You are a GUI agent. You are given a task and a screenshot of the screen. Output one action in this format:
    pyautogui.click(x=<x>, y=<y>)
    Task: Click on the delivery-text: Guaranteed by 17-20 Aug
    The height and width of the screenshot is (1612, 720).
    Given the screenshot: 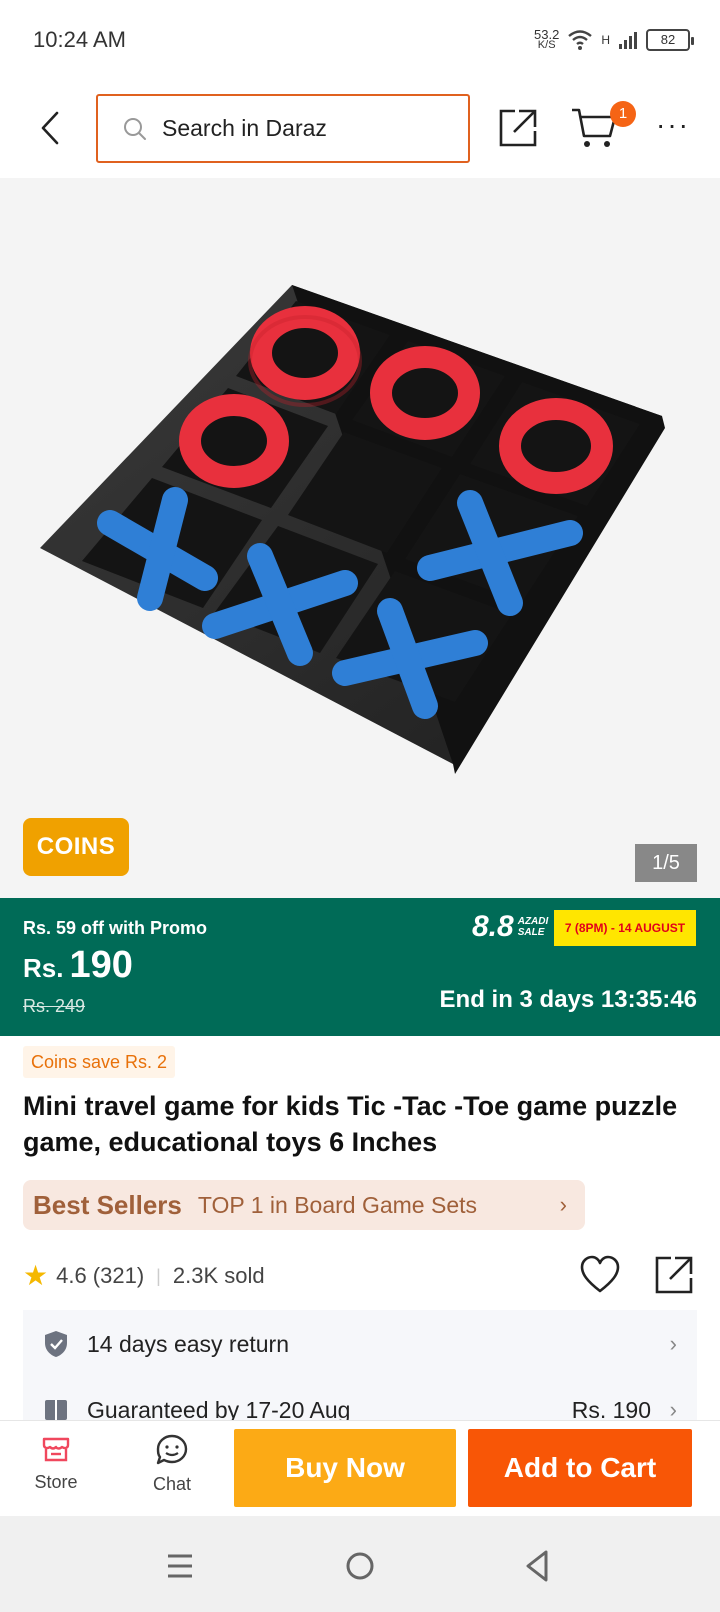 What is the action you would take?
    pyautogui.click(x=219, y=1408)
    